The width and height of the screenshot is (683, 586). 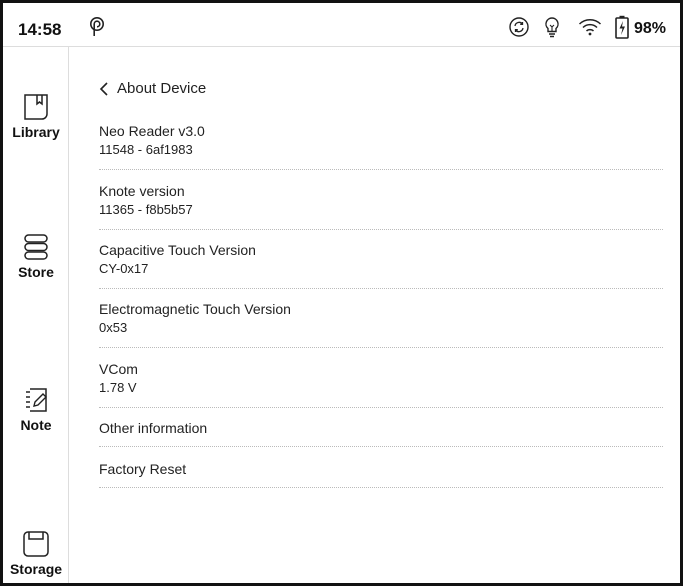 What do you see at coordinates (162, 88) in the screenshot?
I see `page-title: About Device` at bounding box center [162, 88].